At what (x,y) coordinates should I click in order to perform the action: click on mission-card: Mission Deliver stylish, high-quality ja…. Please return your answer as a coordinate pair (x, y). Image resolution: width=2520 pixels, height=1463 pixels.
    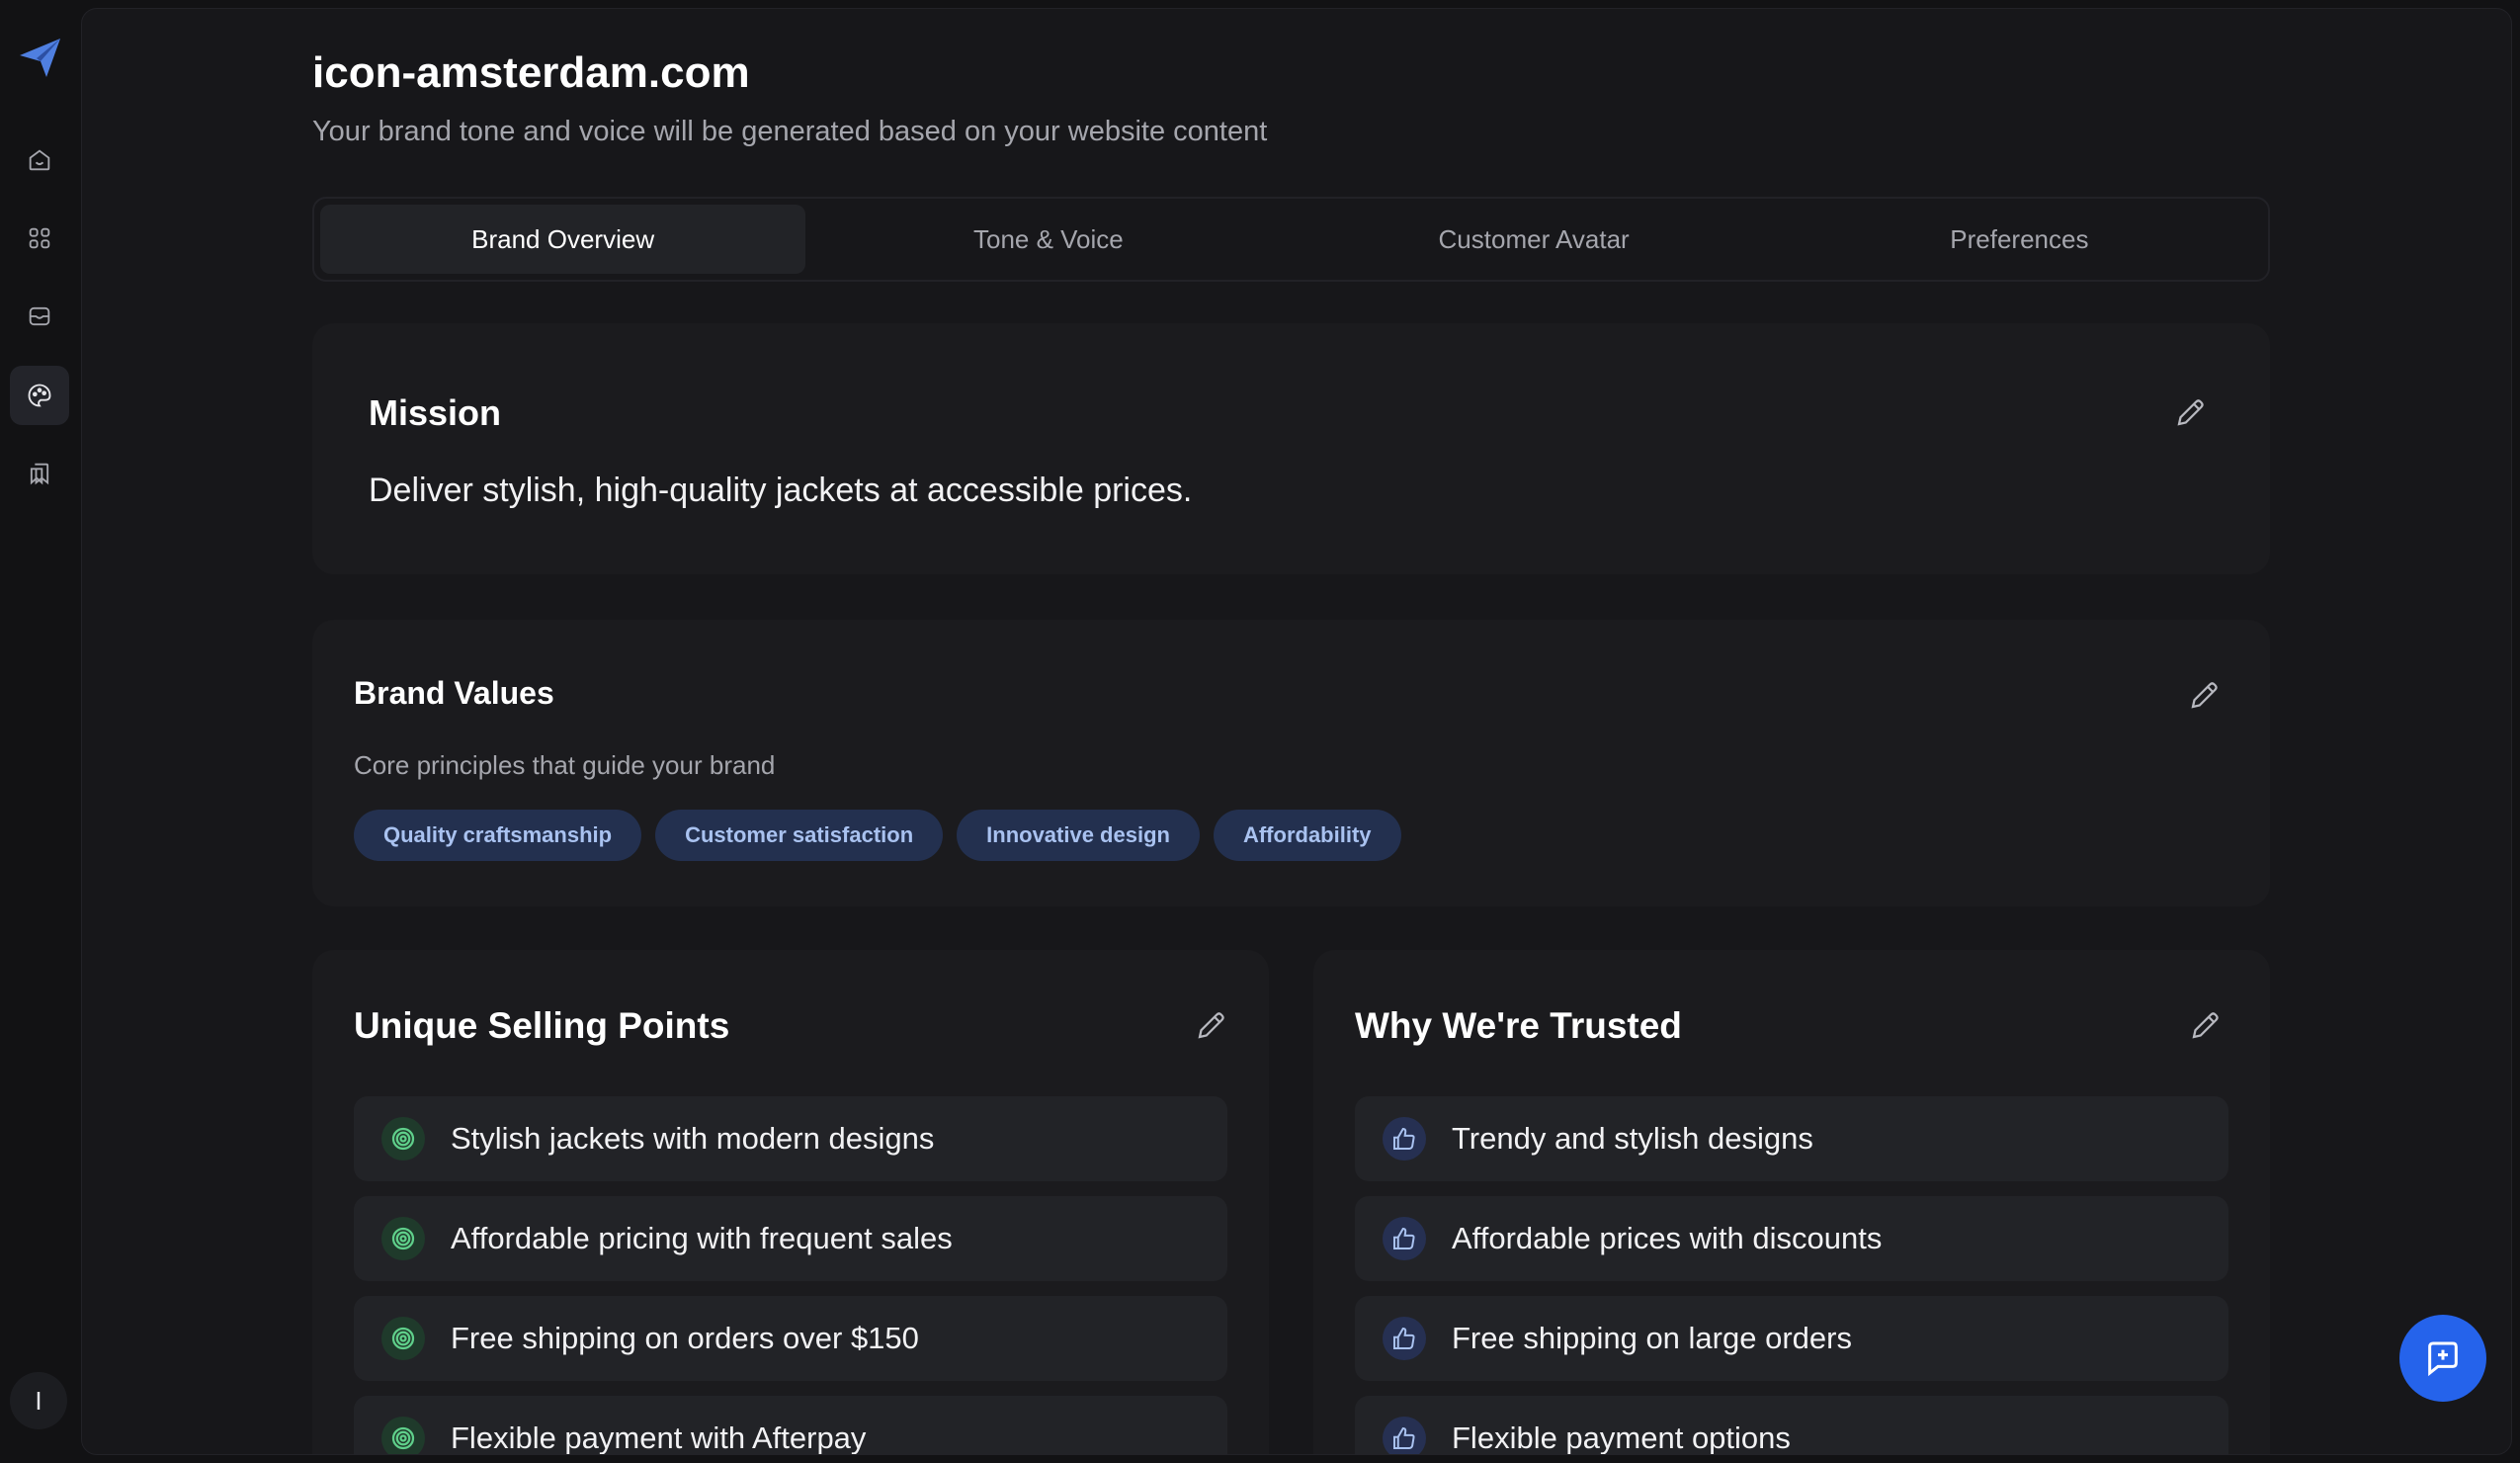
    Looking at the image, I should click on (1291, 448).